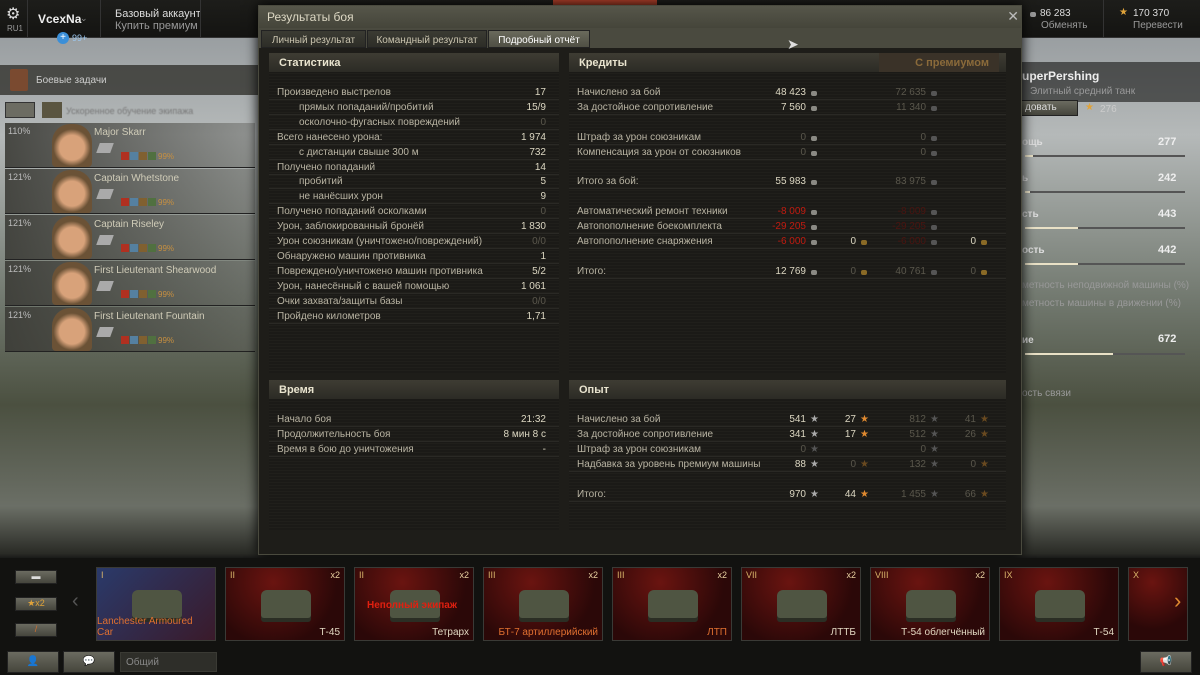  I want to click on tank-name: uperPershing, so click(1061, 76).